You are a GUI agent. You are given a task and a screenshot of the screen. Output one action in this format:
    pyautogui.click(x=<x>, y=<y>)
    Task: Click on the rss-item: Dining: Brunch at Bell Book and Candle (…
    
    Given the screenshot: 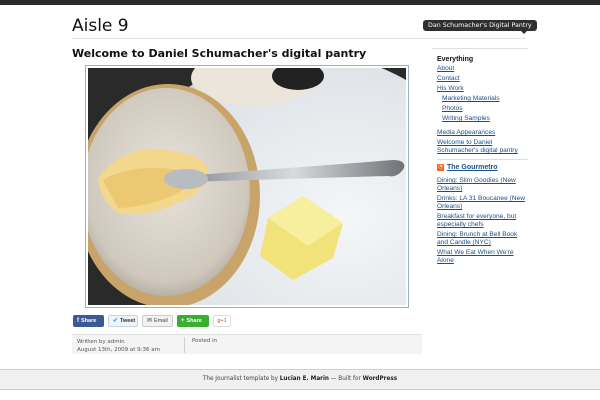 What is the action you would take?
    pyautogui.click(x=482, y=239)
    